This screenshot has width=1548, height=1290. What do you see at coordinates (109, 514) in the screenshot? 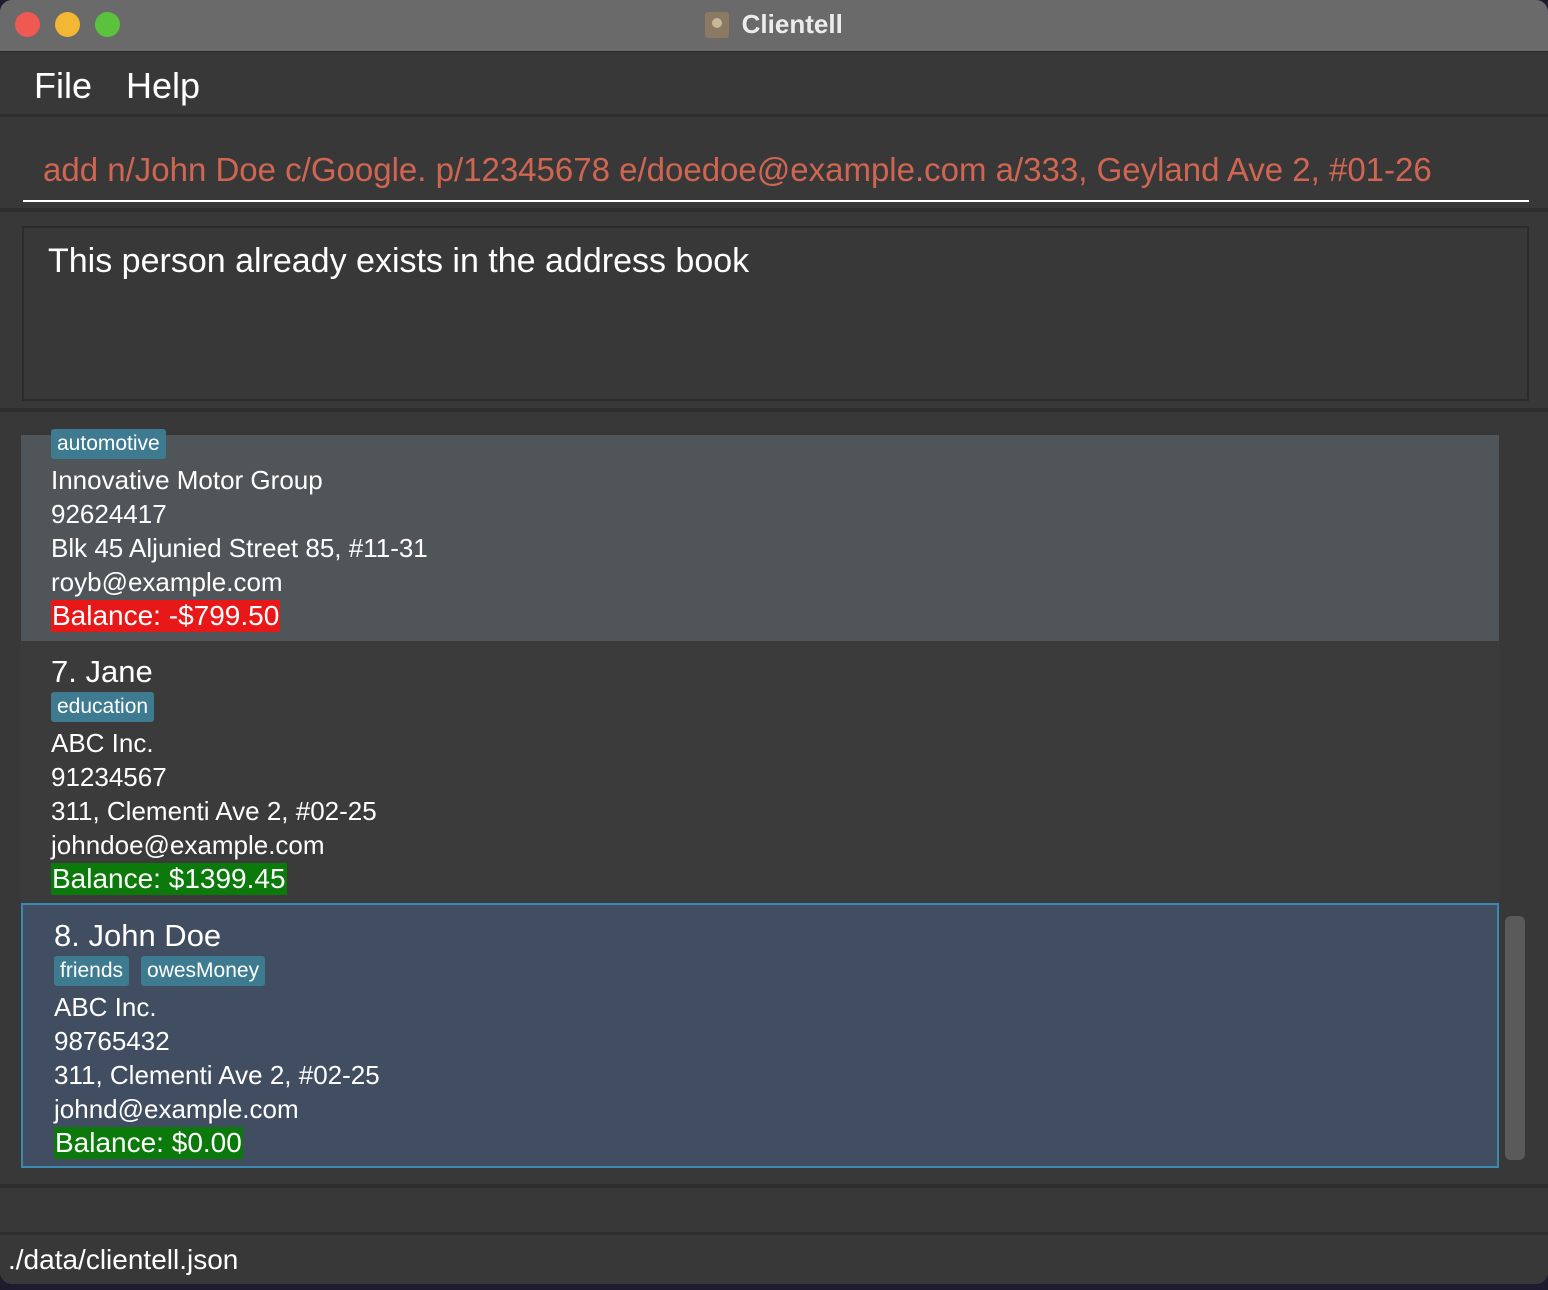
I see `person-phone: 92624417` at bounding box center [109, 514].